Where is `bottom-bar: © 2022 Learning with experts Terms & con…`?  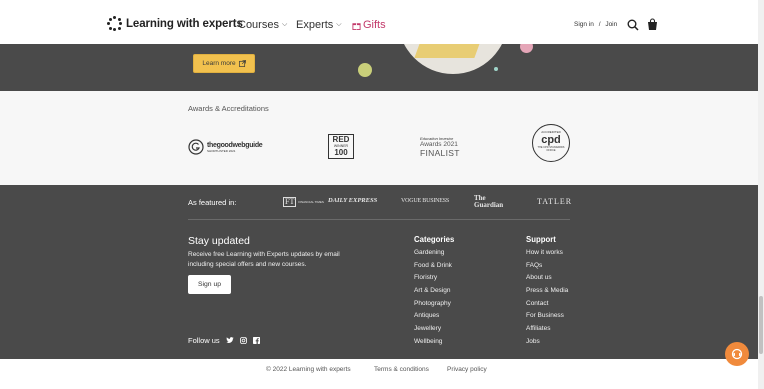 bottom-bar: © 2022 Learning with experts Terms & con… is located at coordinates (379, 374).